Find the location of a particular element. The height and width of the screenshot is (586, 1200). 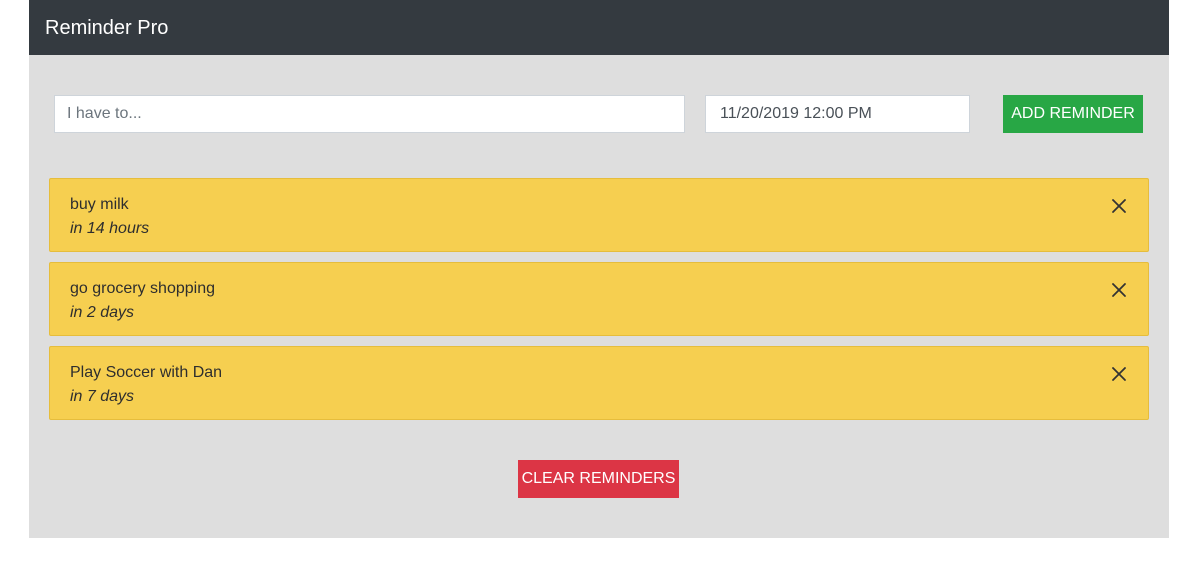

app-title: Reminder Pro is located at coordinates (106, 28).